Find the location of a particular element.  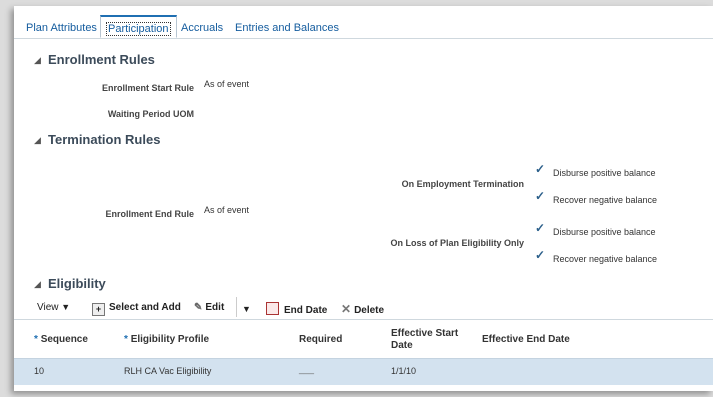

edit-label: Edit is located at coordinates (215, 307).